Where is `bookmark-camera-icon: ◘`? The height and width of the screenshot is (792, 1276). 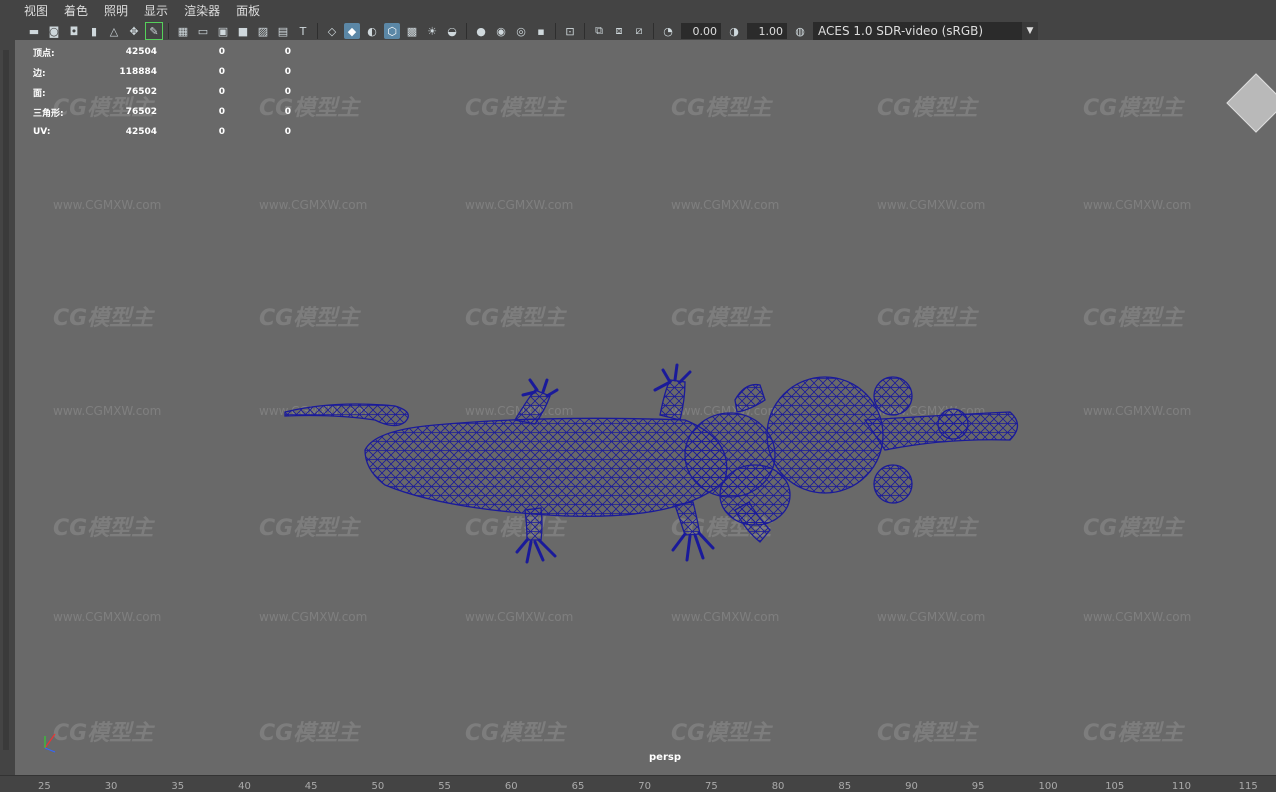 bookmark-camera-icon: ◘ is located at coordinates (74, 31).